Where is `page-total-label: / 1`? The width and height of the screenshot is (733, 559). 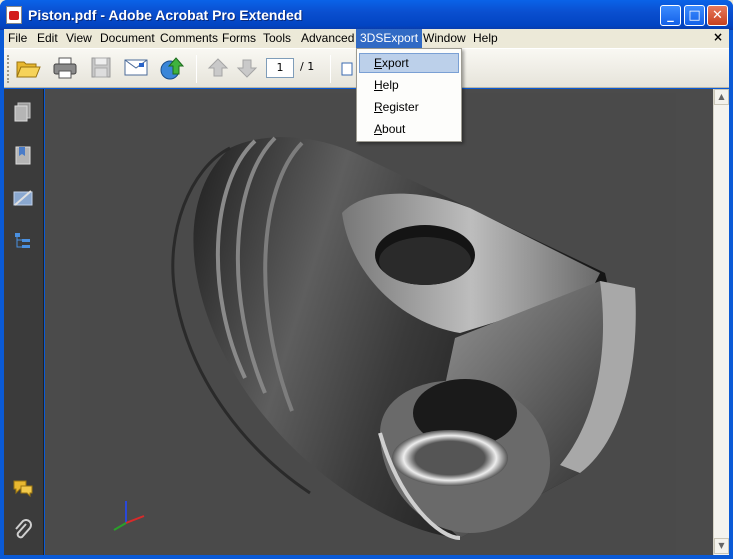 page-total-label: / 1 is located at coordinates (307, 66).